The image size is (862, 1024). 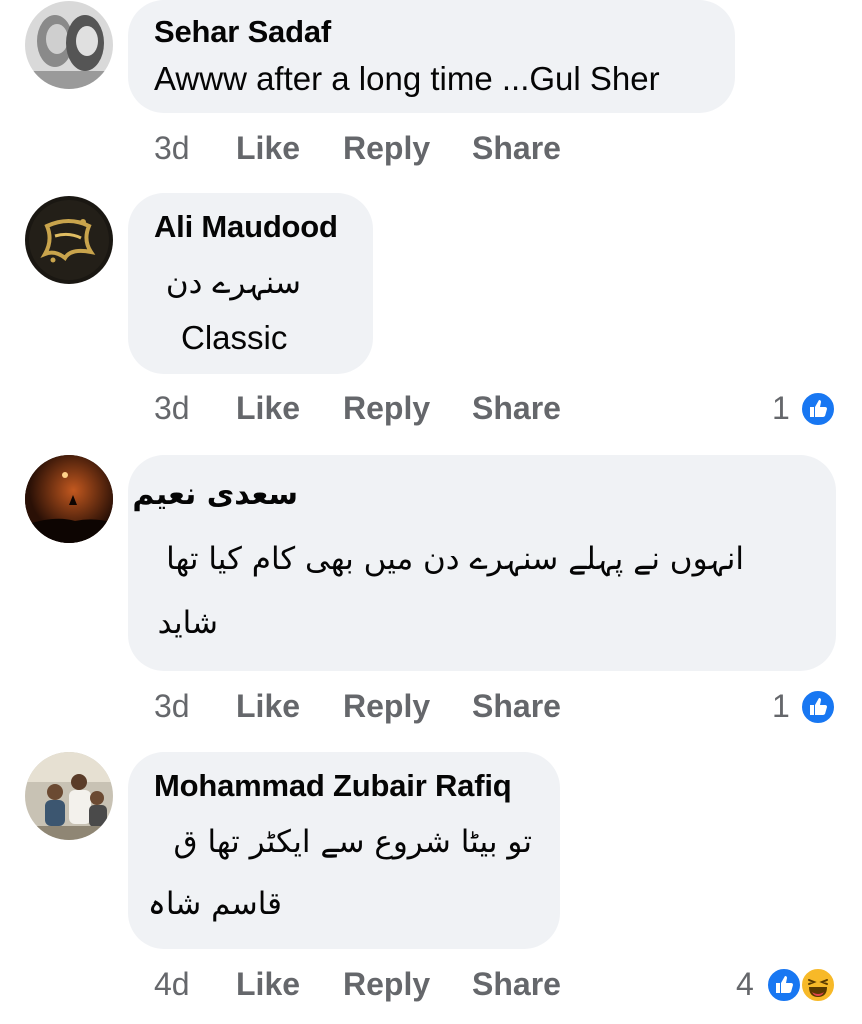 I want to click on reaction-summary: 4, so click(x=791, y=986).